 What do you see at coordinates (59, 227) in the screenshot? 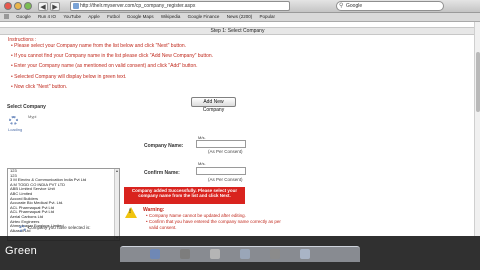
I see `selected-company-text: Company you have selected is:` at bounding box center [59, 227].